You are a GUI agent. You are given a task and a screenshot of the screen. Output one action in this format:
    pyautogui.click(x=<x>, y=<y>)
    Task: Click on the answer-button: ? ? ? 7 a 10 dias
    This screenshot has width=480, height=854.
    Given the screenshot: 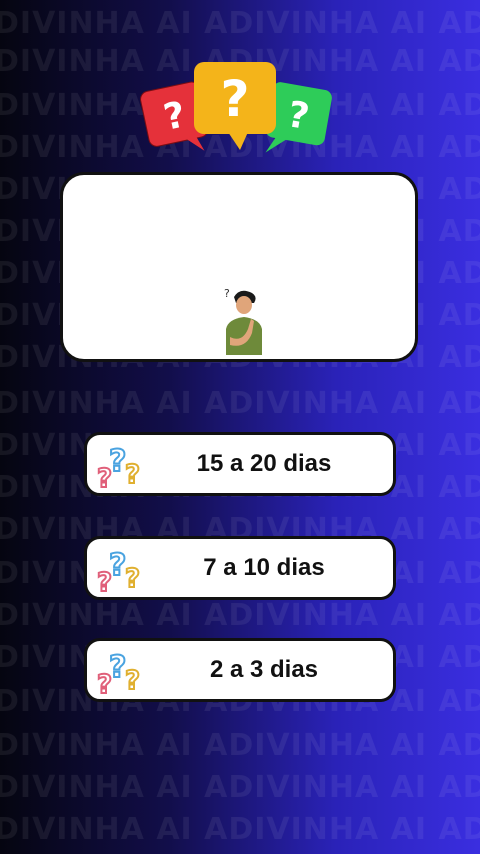 What is the action you would take?
    pyautogui.click(x=240, y=568)
    